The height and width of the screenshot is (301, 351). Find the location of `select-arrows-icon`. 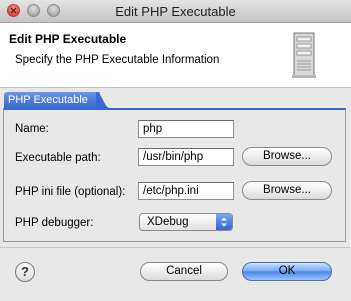

select-arrows-icon is located at coordinates (224, 222).